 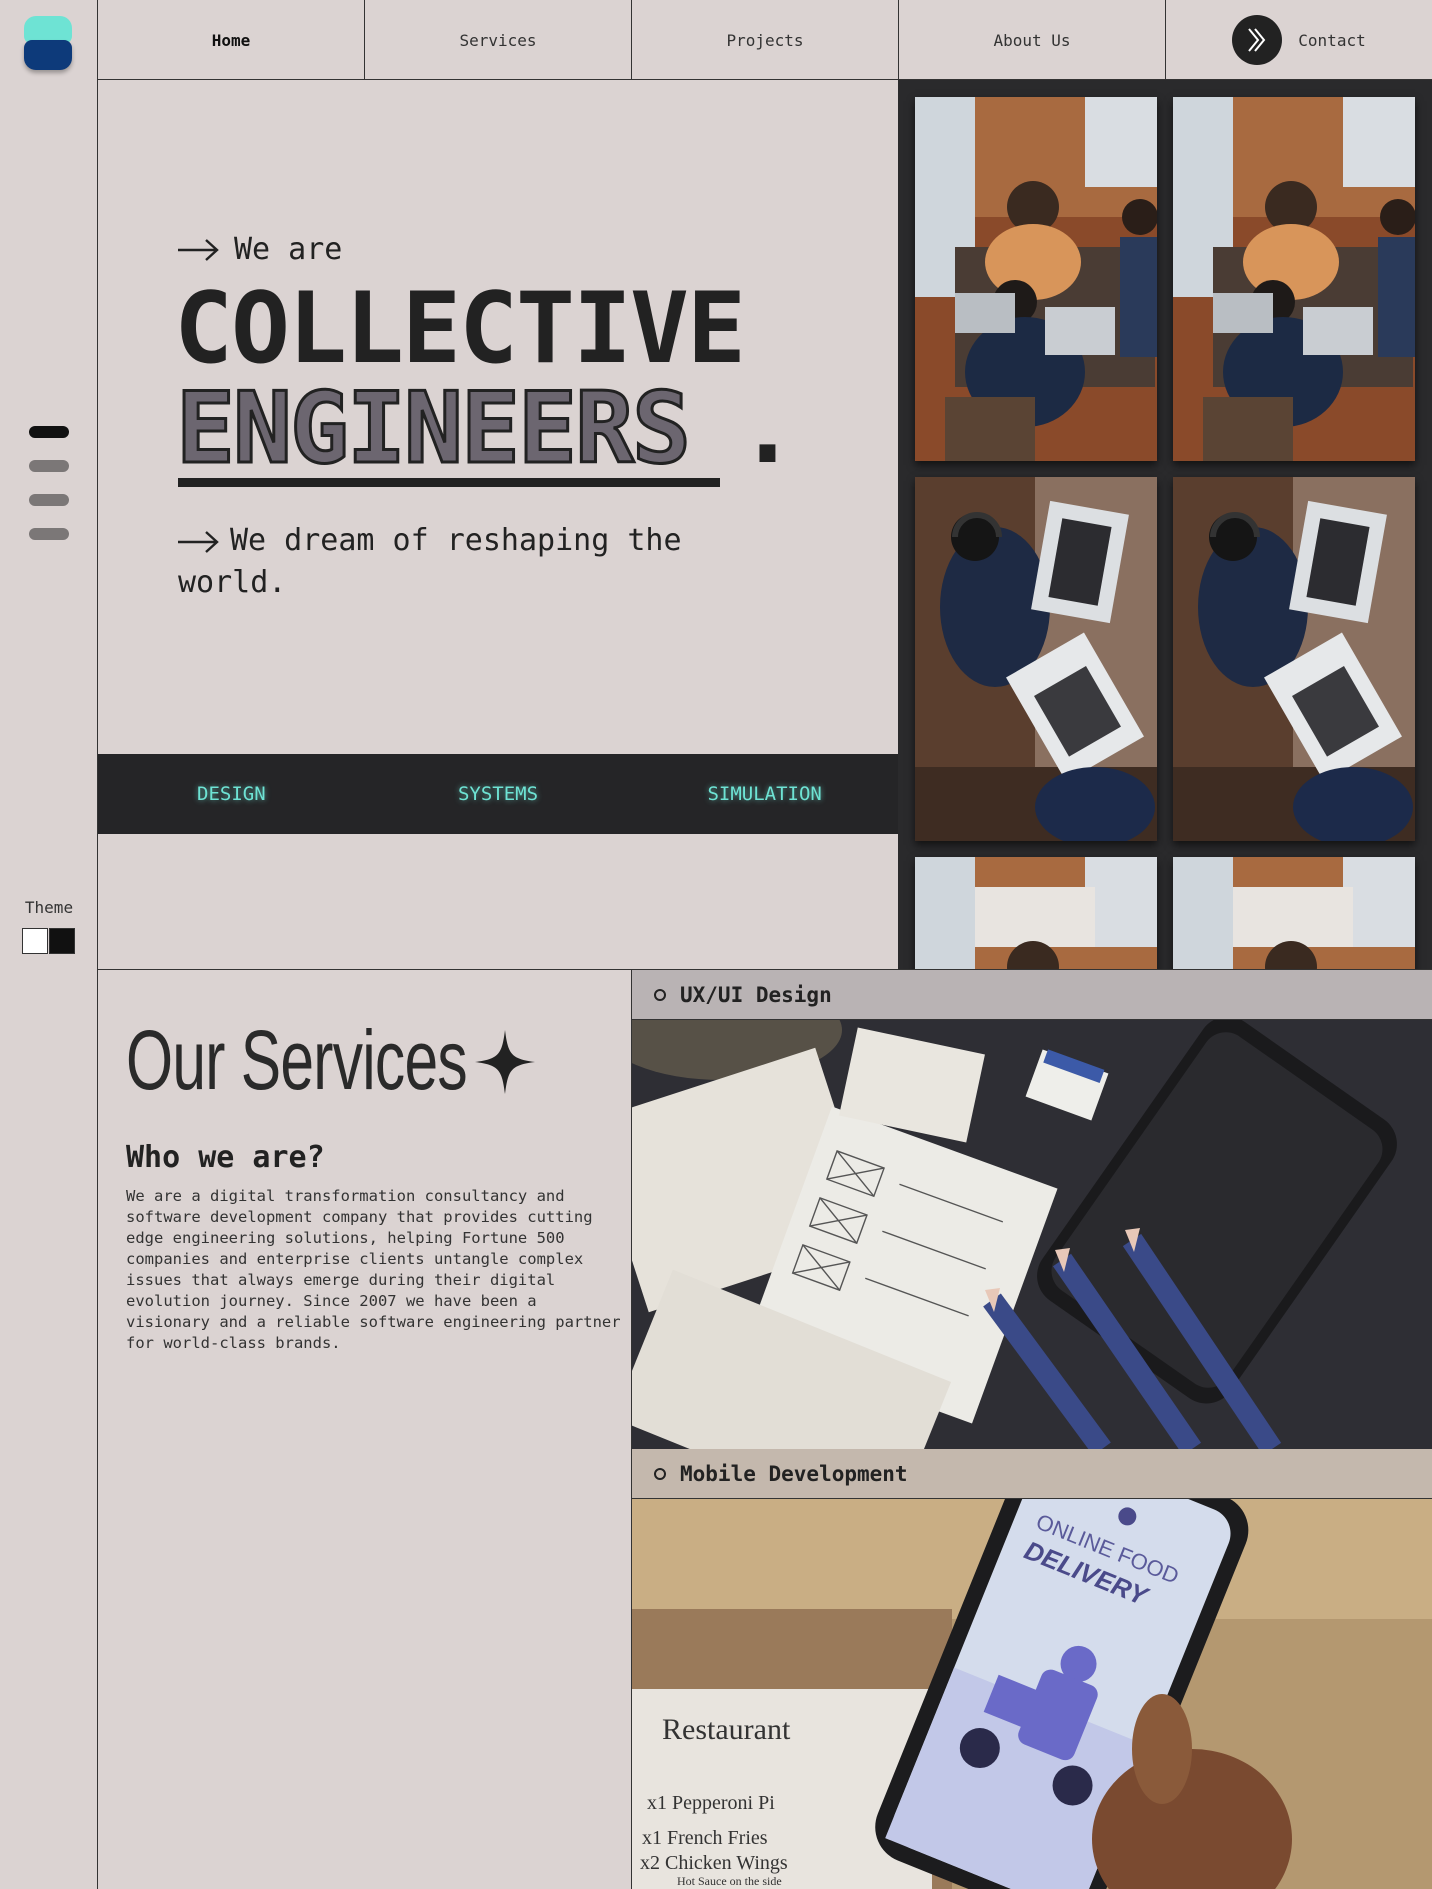 What do you see at coordinates (1032, 995) in the screenshot?
I see `service-card-uxui-header: UX/UI Design` at bounding box center [1032, 995].